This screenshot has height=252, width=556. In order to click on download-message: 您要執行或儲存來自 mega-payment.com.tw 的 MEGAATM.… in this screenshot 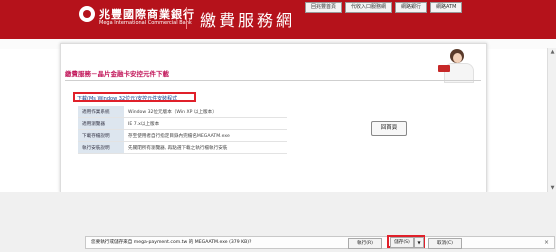, I will do `click(171, 242)`.